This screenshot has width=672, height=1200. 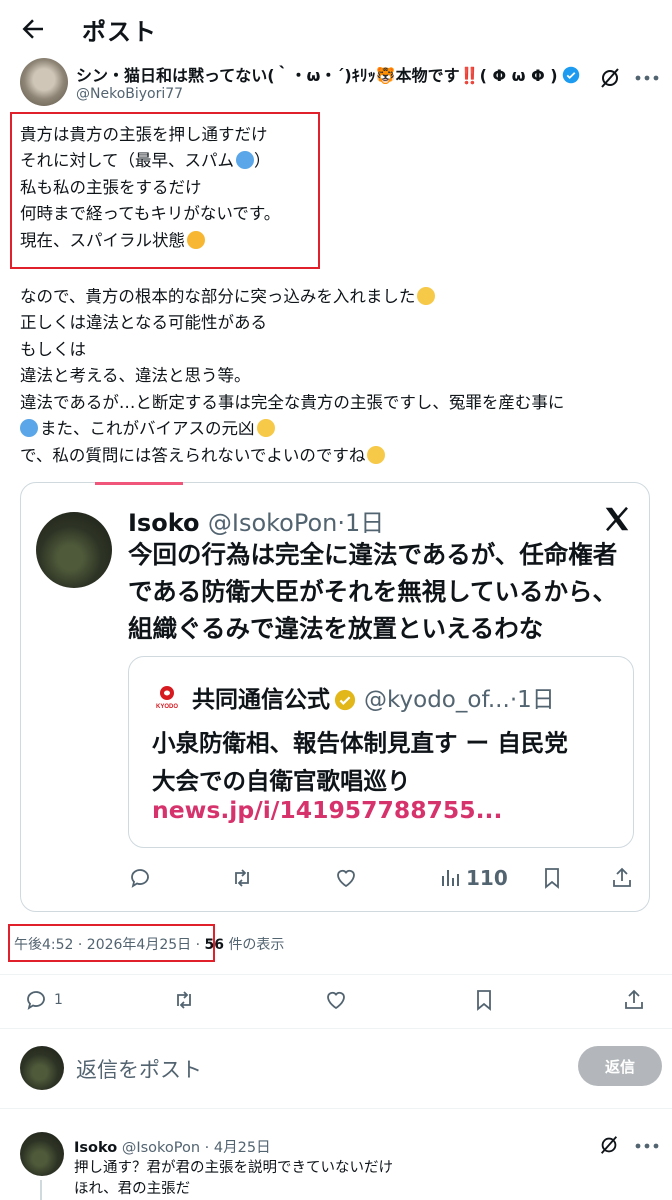 I want to click on reply-input: 返信をポスト, so click(x=139, y=1069).